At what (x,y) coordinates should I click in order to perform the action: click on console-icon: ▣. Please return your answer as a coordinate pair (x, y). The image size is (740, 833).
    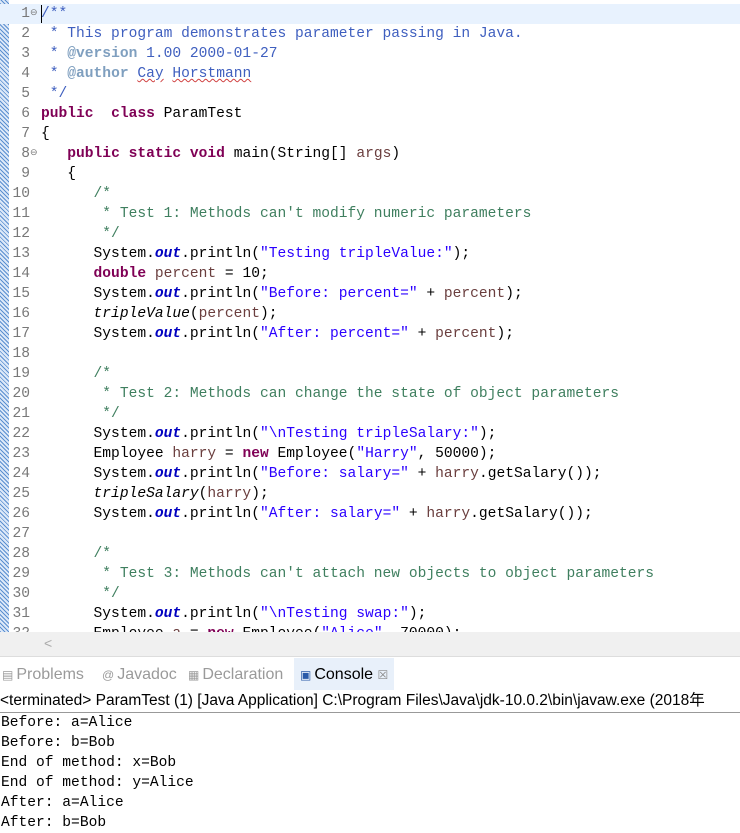
    Looking at the image, I should click on (306, 675).